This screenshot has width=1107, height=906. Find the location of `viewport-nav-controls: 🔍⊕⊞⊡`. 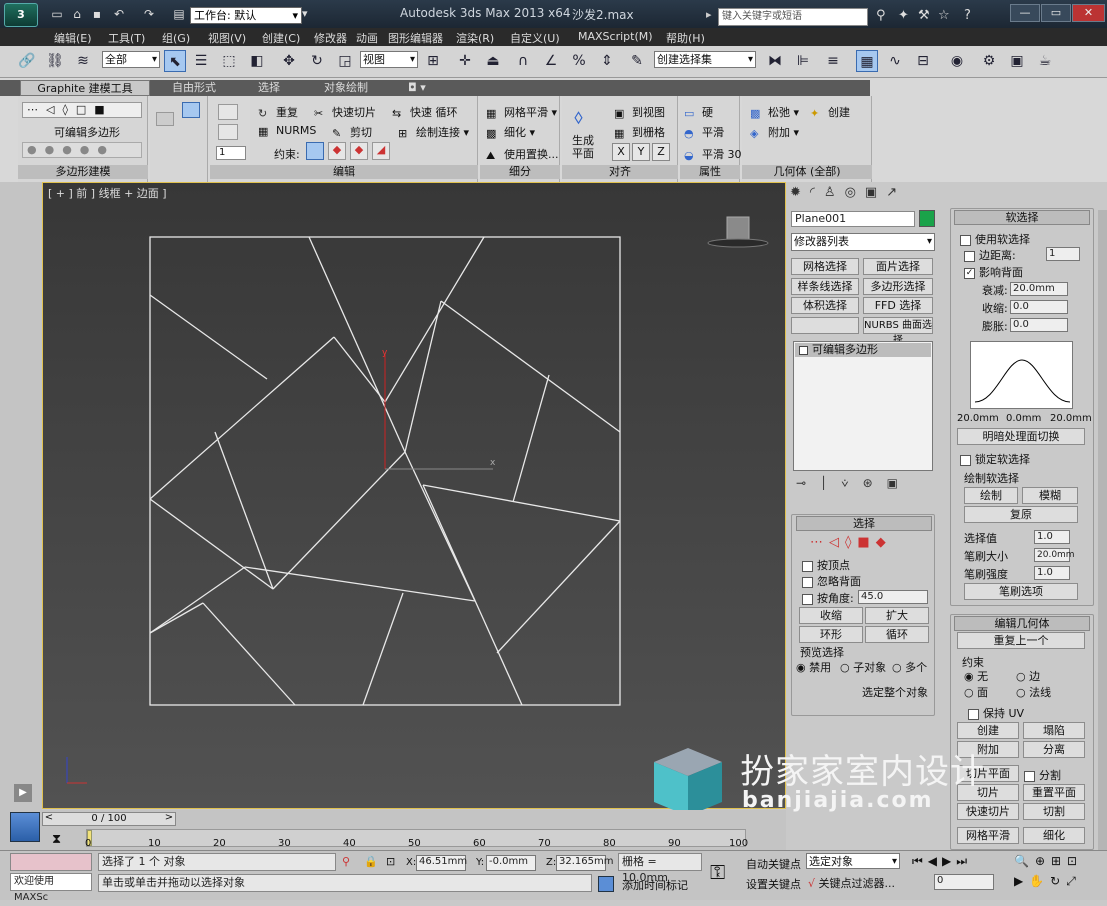

viewport-nav-controls: 🔍⊕⊞⊡ is located at coordinates (1059, 861).